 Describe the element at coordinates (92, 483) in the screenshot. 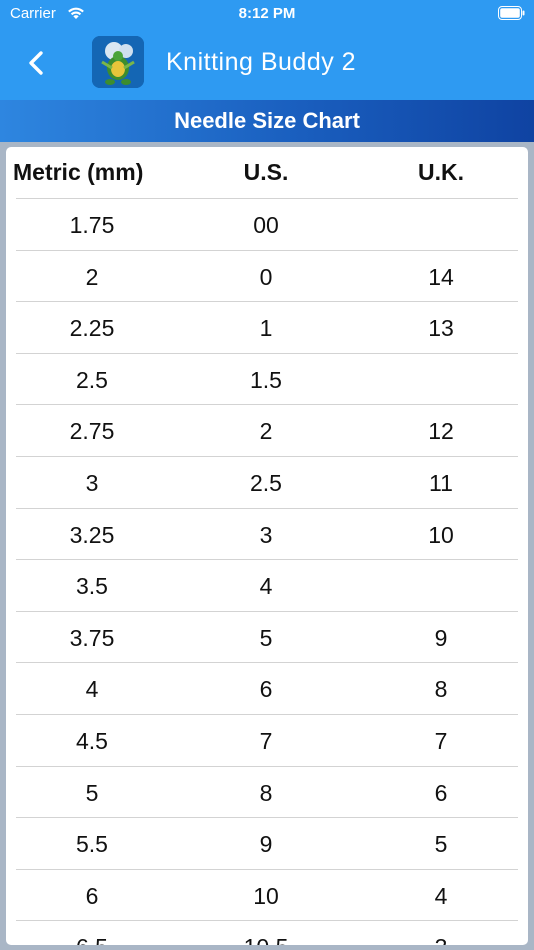

I see `cell-metric: 3` at that location.